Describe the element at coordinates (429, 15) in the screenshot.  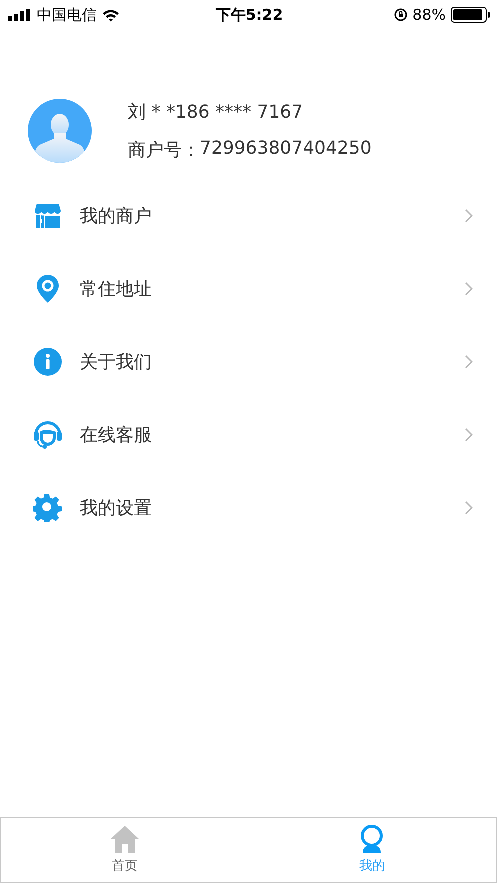
I see `battery-percent: 88%` at that location.